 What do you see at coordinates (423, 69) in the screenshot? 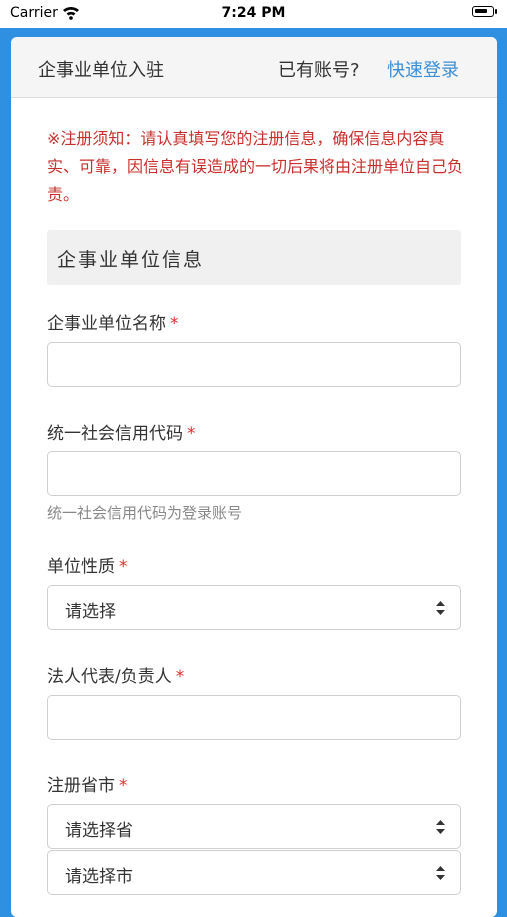
I see `quick-login-link: 快速登录` at bounding box center [423, 69].